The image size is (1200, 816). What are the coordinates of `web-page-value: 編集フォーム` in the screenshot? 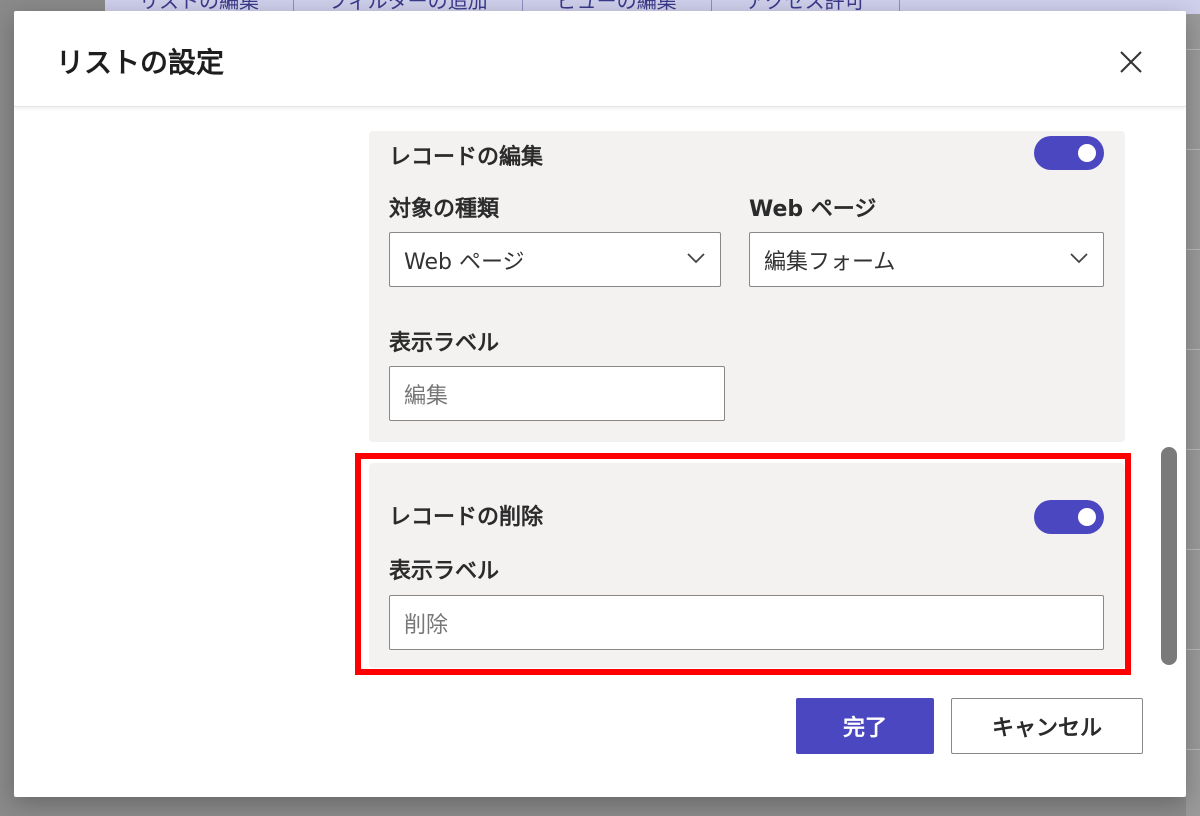 It's located at (830, 262).